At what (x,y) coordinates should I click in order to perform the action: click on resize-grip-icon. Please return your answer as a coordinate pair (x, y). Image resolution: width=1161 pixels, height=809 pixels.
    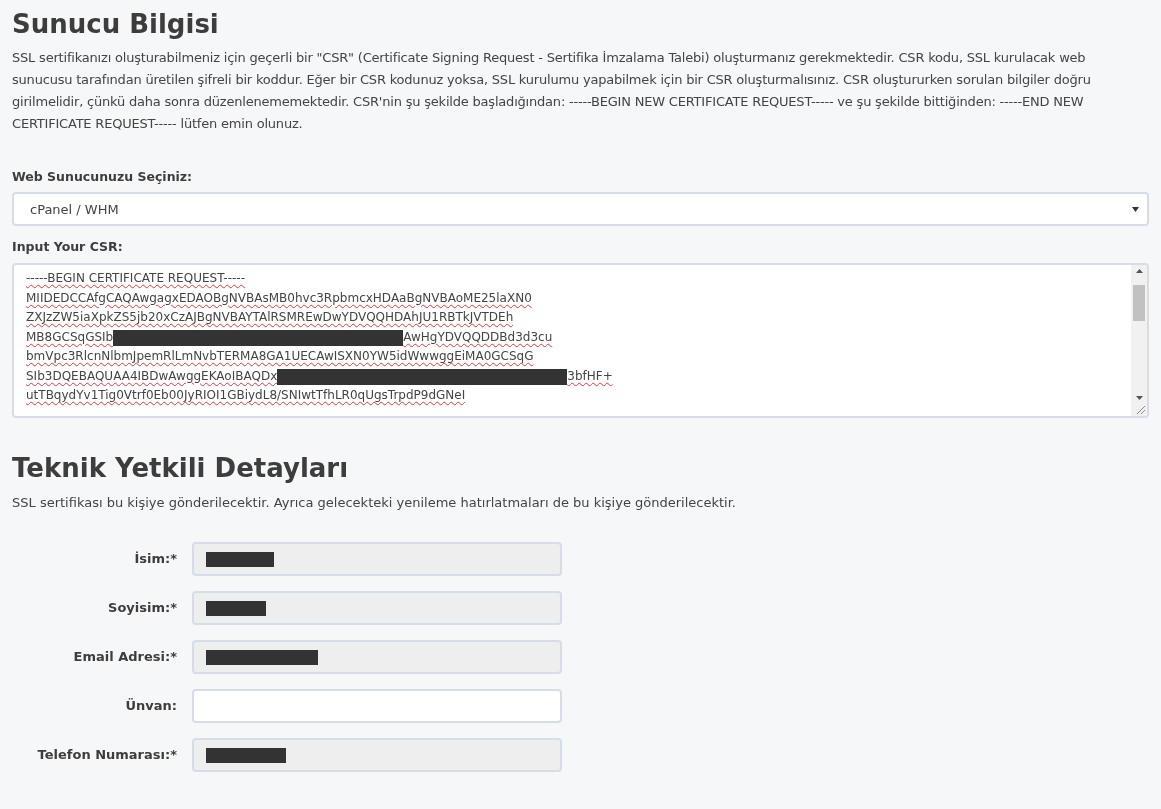
    Looking at the image, I should click on (1140, 409).